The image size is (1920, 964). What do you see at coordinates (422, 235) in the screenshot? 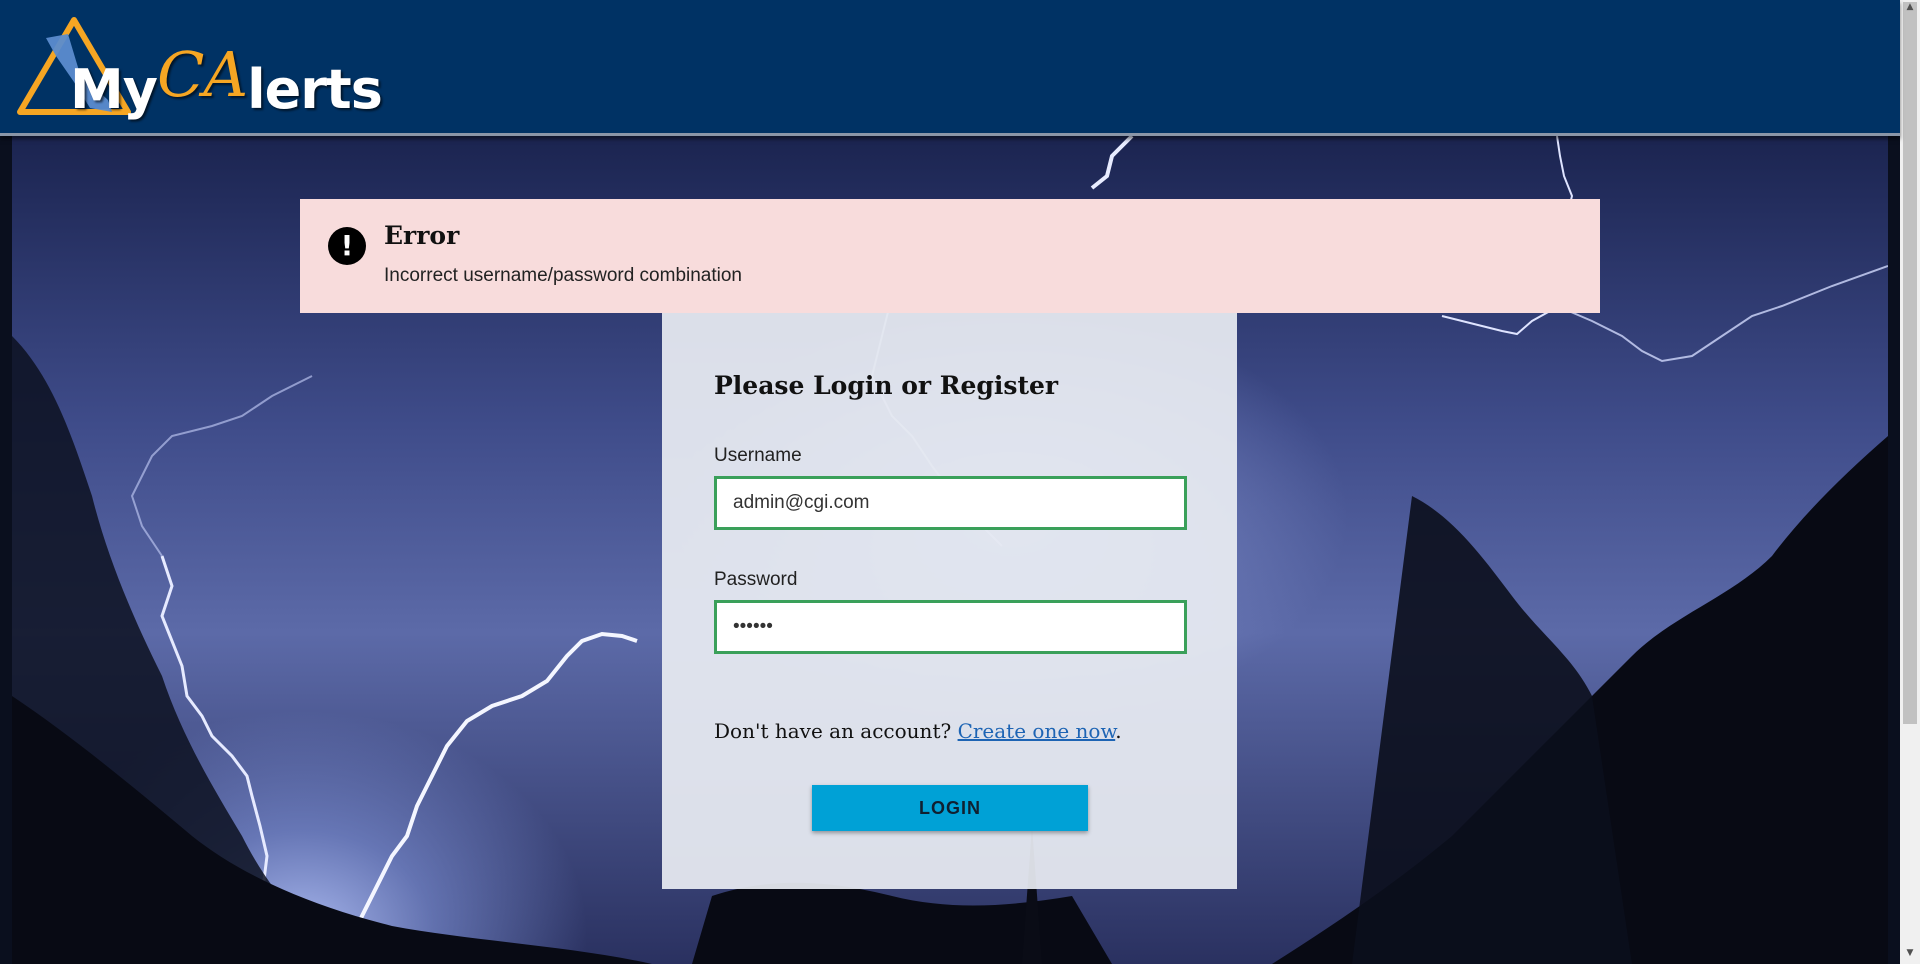
I see `error-title: Error` at bounding box center [422, 235].